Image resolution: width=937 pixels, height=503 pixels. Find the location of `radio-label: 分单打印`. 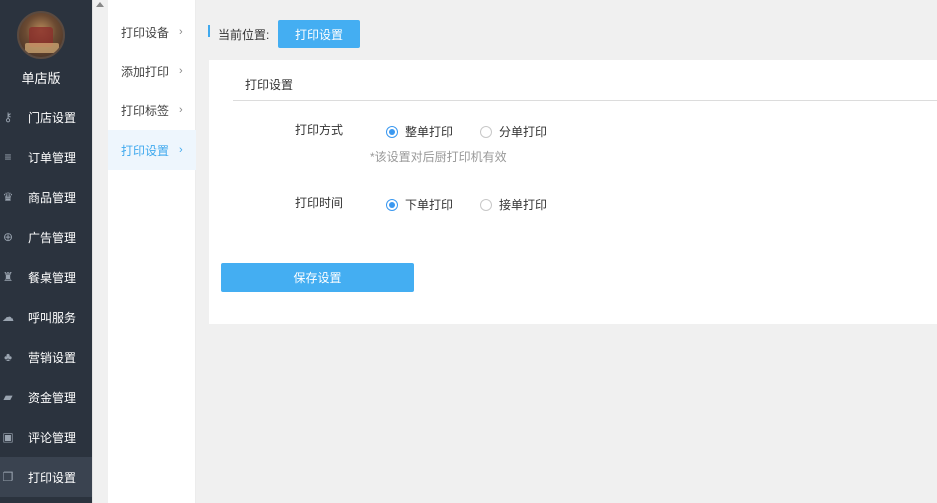

radio-label: 分单打印 is located at coordinates (523, 132).